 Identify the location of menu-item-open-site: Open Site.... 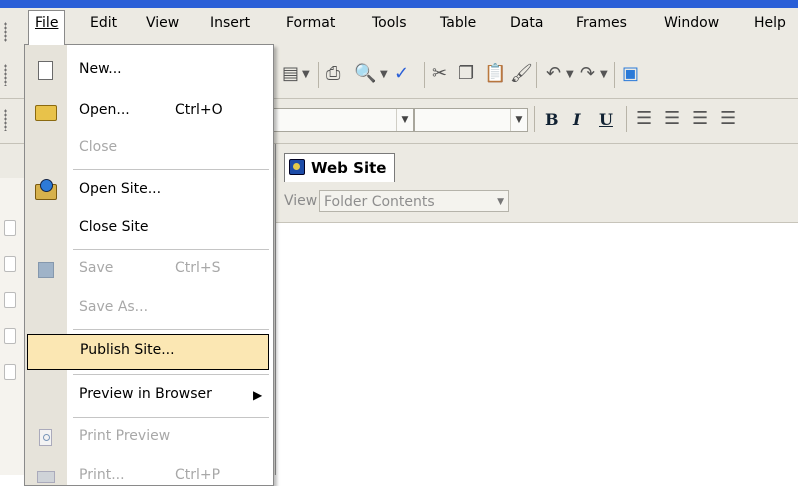
(149, 191).